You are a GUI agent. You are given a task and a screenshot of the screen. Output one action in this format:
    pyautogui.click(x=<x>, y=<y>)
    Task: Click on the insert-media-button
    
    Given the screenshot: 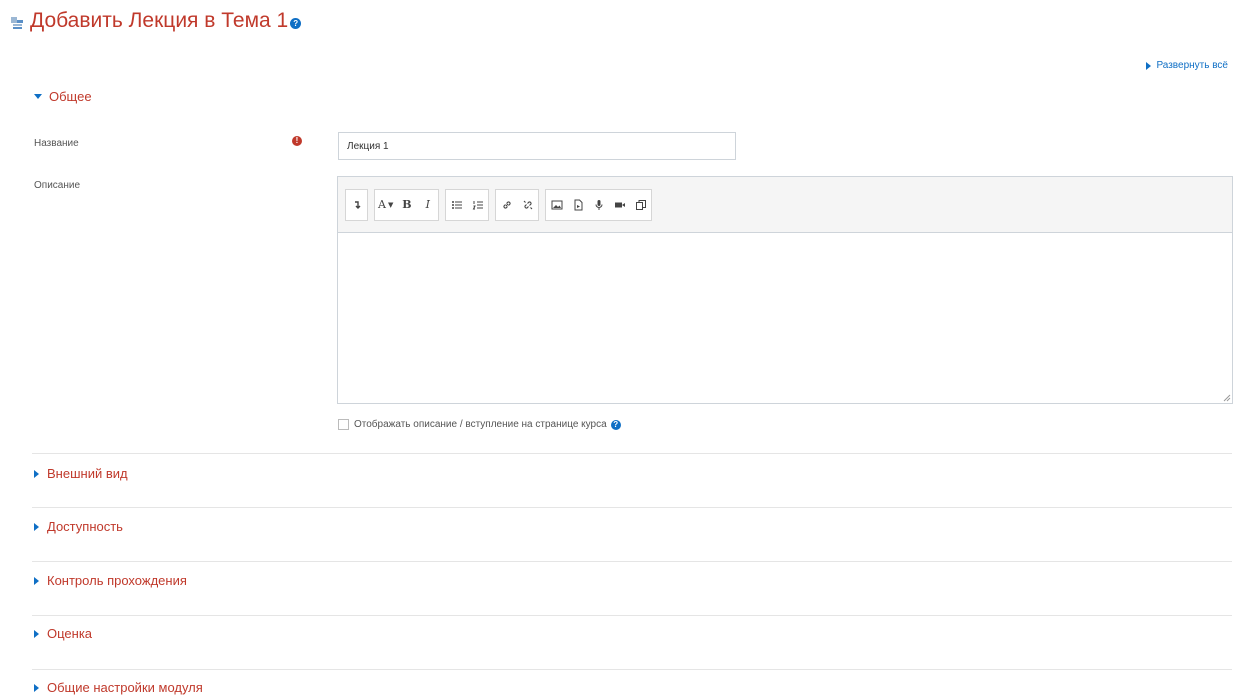 What is the action you would take?
    pyautogui.click(x=577, y=205)
    